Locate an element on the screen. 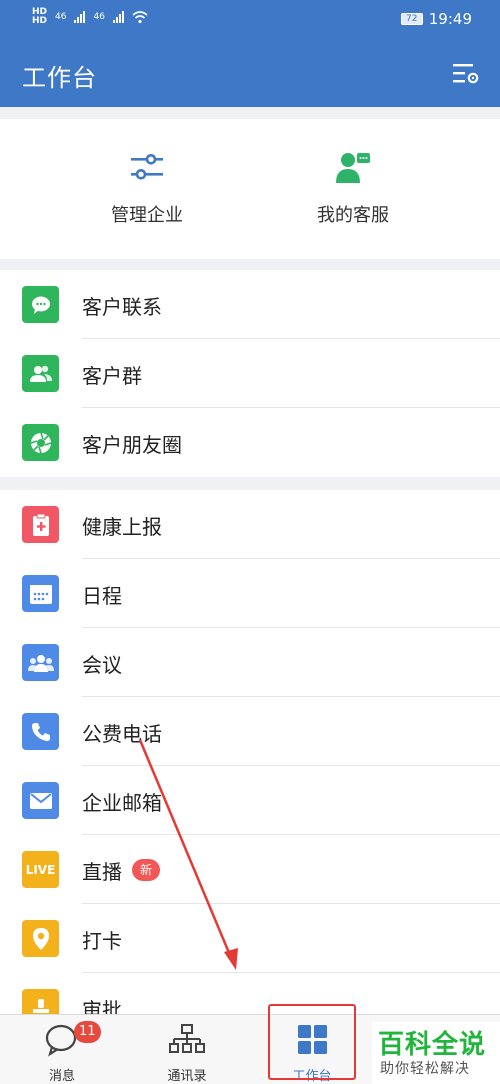 The height and width of the screenshot is (1084, 500). list-item-health-report: 健康上报 is located at coordinates (250, 524).